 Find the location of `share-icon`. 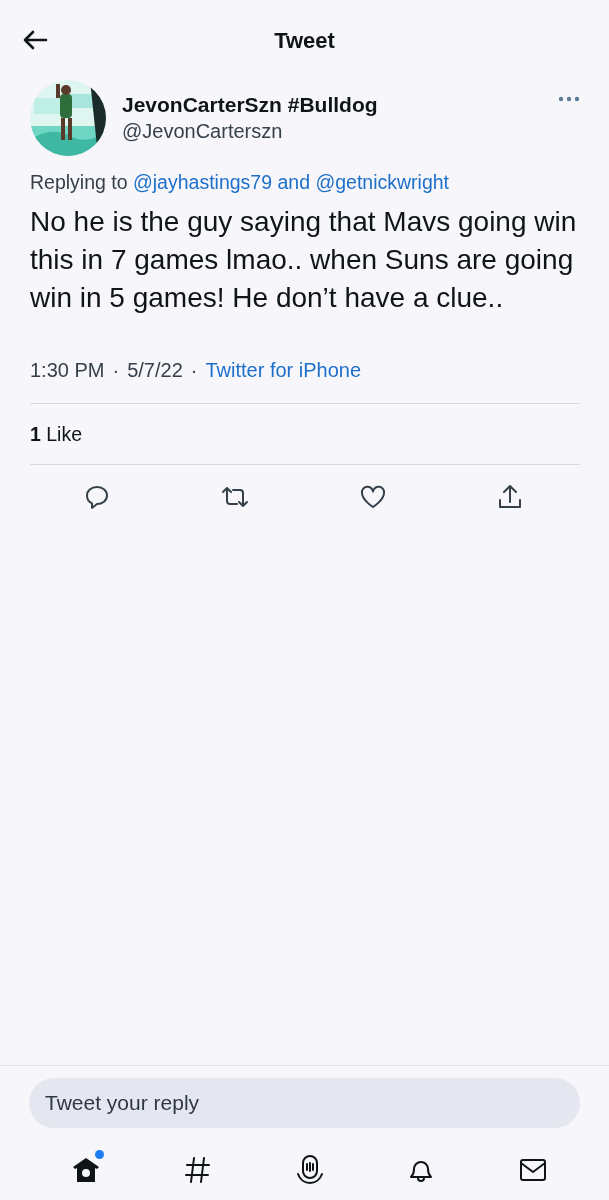

share-icon is located at coordinates (509, 496).